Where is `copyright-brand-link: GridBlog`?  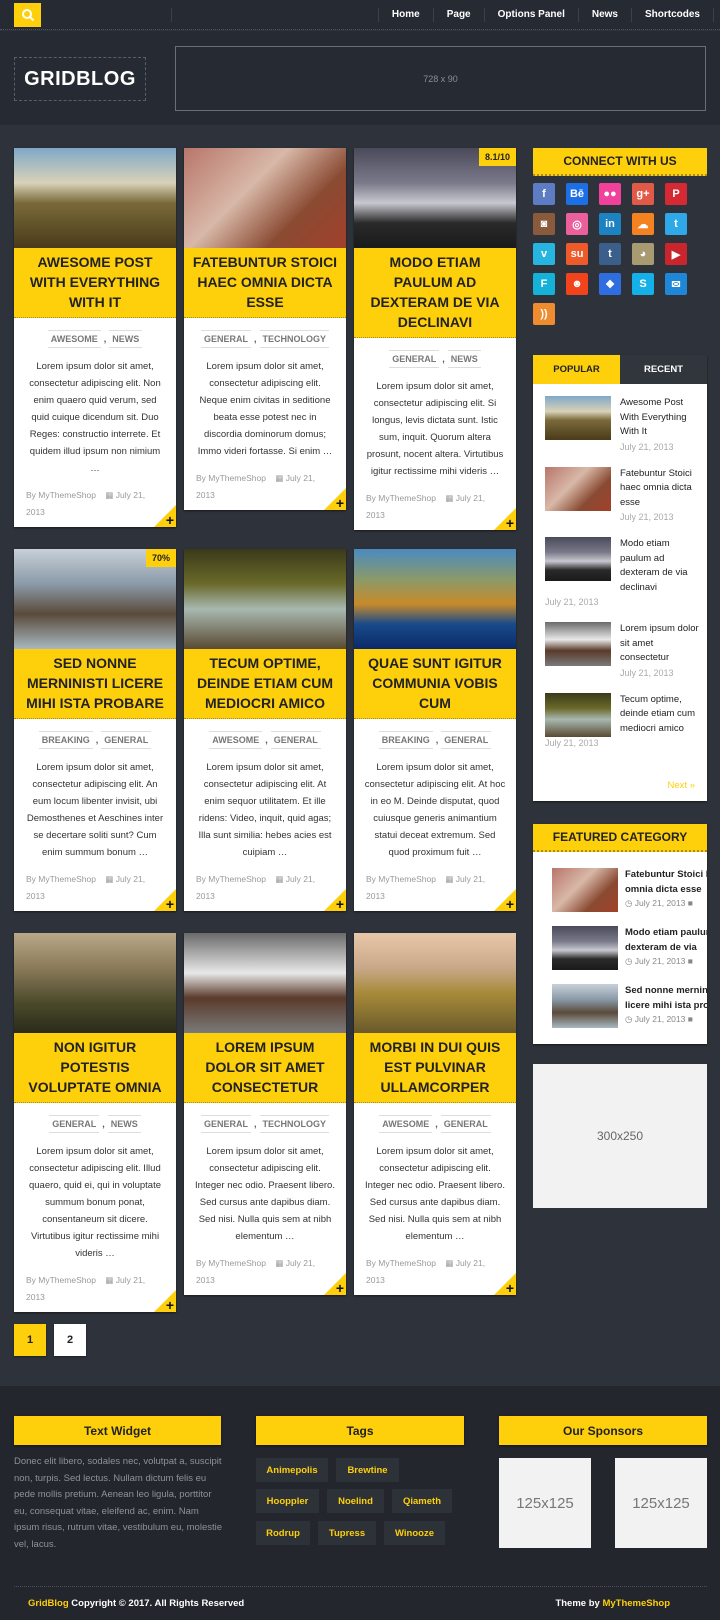
copyright-brand-link: GridBlog is located at coordinates (48, 1603).